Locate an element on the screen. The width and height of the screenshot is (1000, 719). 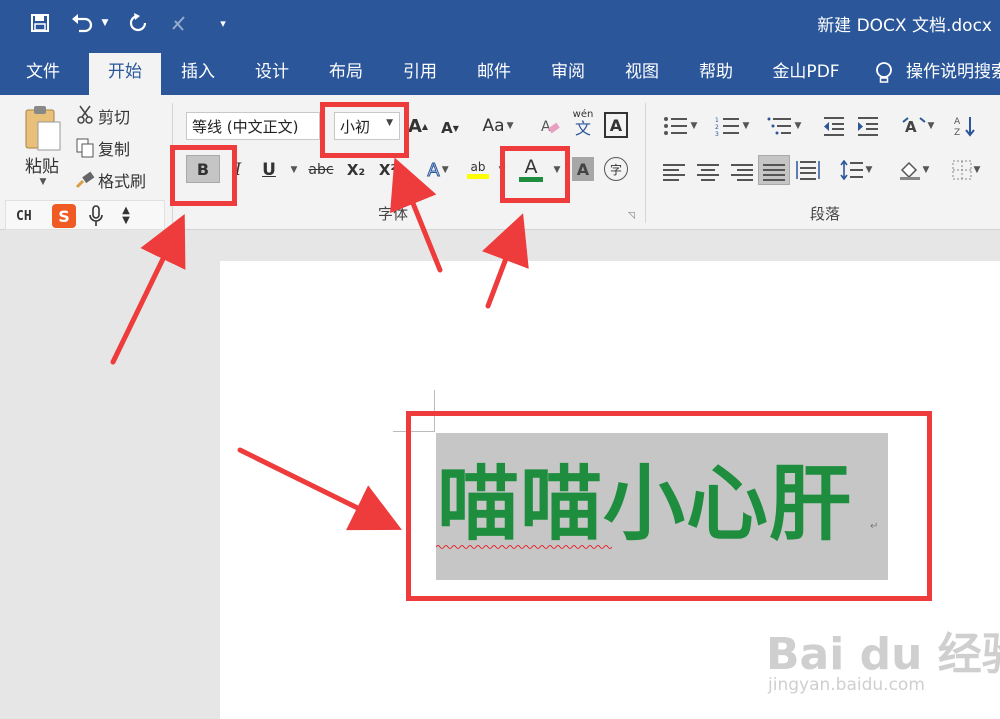
arrow-to-font-size is located at coordinates (416, 215).